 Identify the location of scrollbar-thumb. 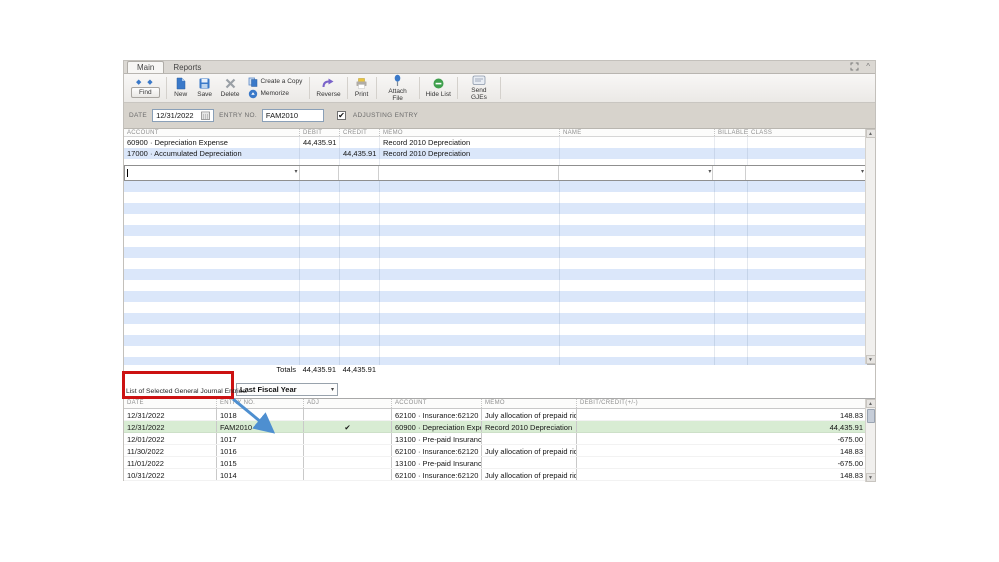
(871, 416).